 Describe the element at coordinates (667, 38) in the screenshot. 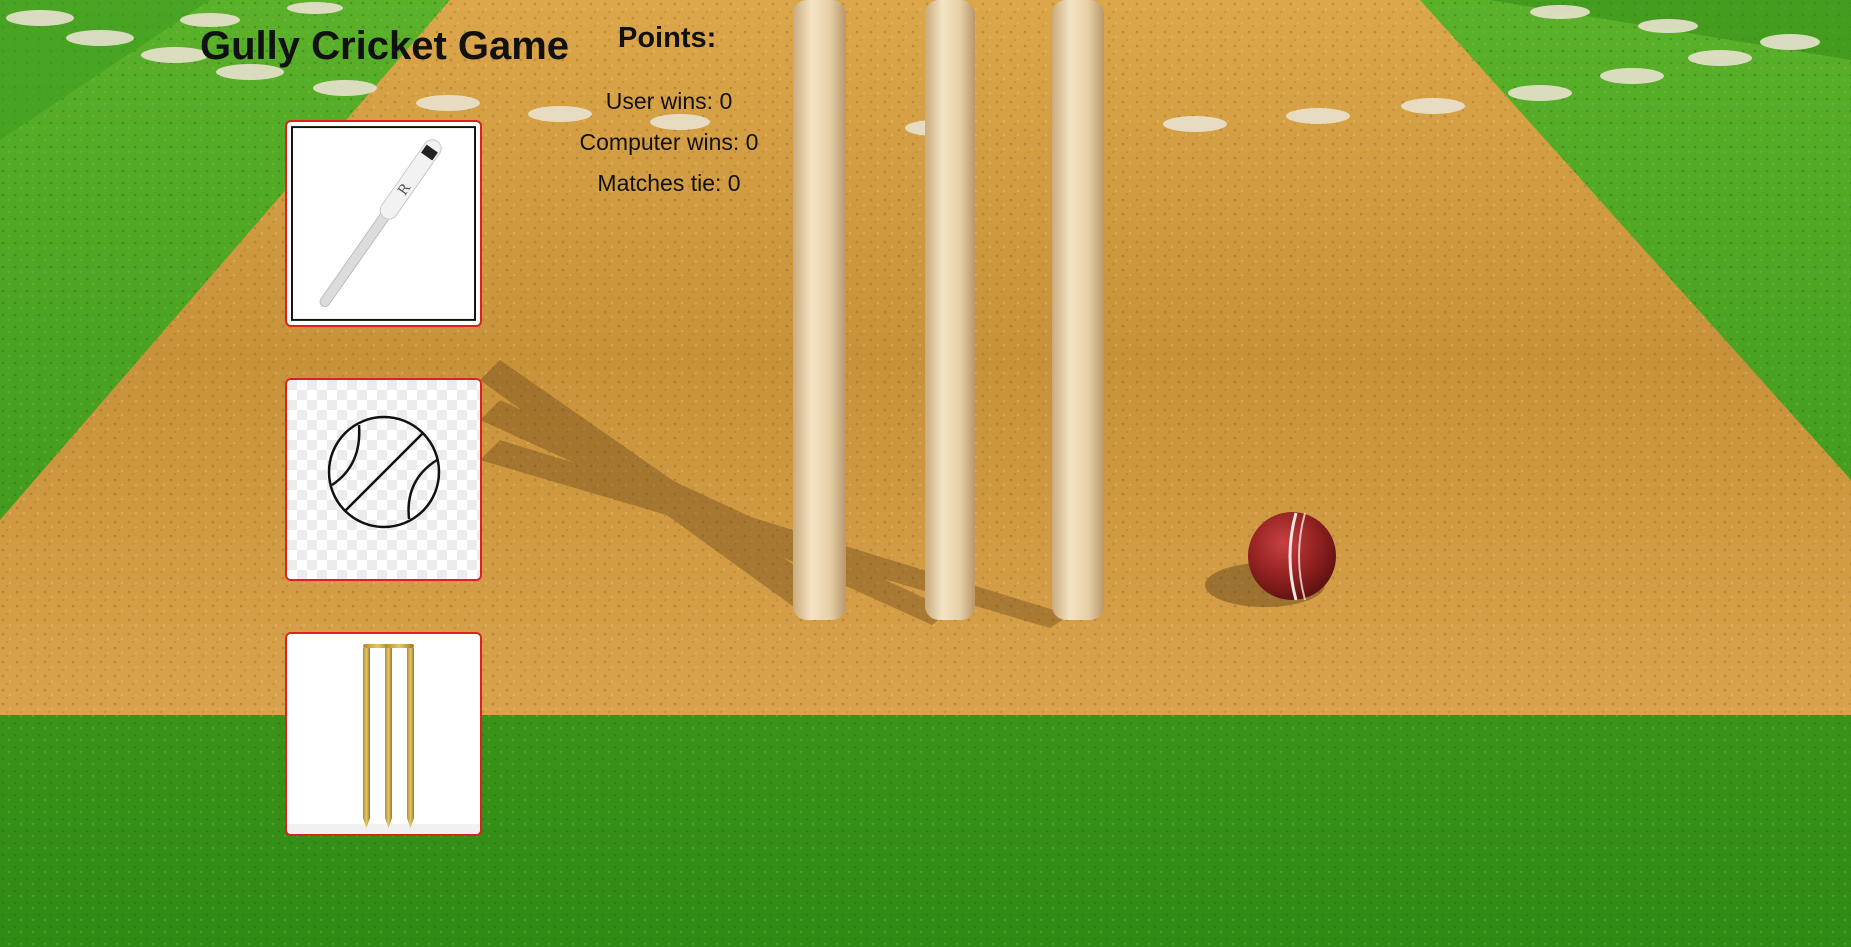

I see `points-heading: Points:` at that location.